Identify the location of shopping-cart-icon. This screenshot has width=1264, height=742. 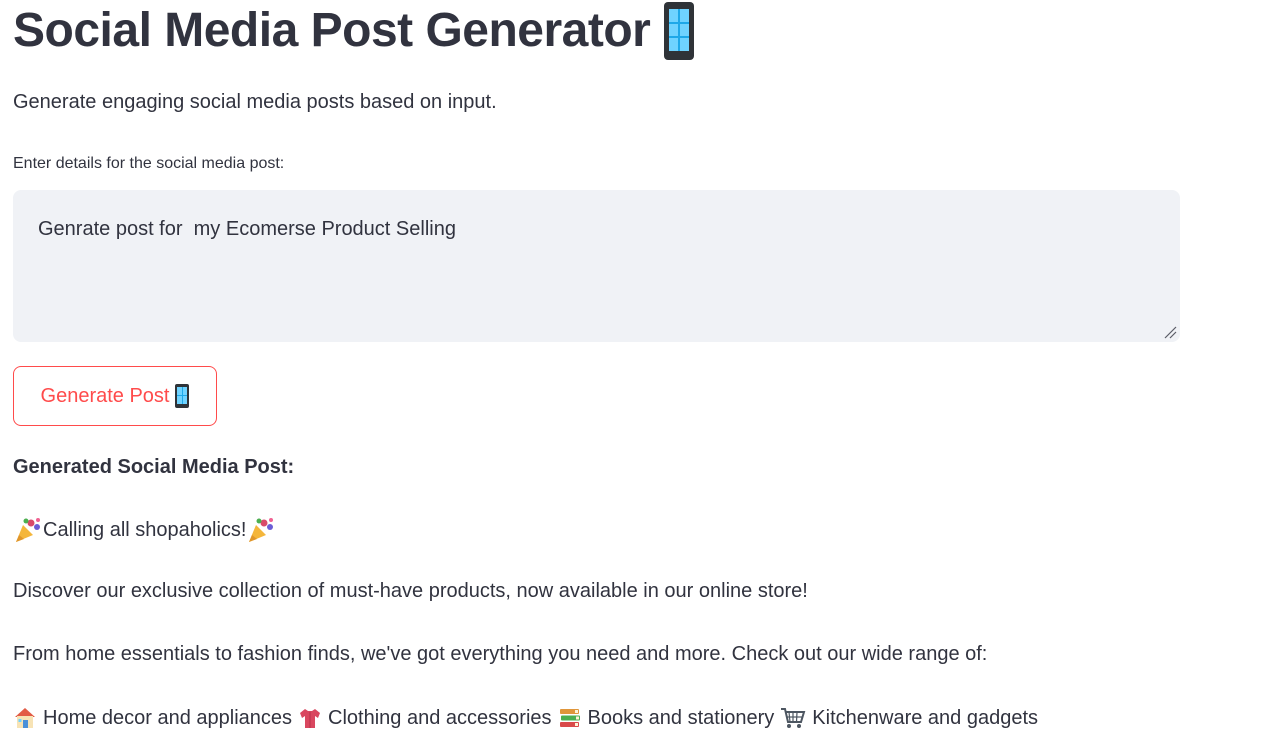
(793, 718).